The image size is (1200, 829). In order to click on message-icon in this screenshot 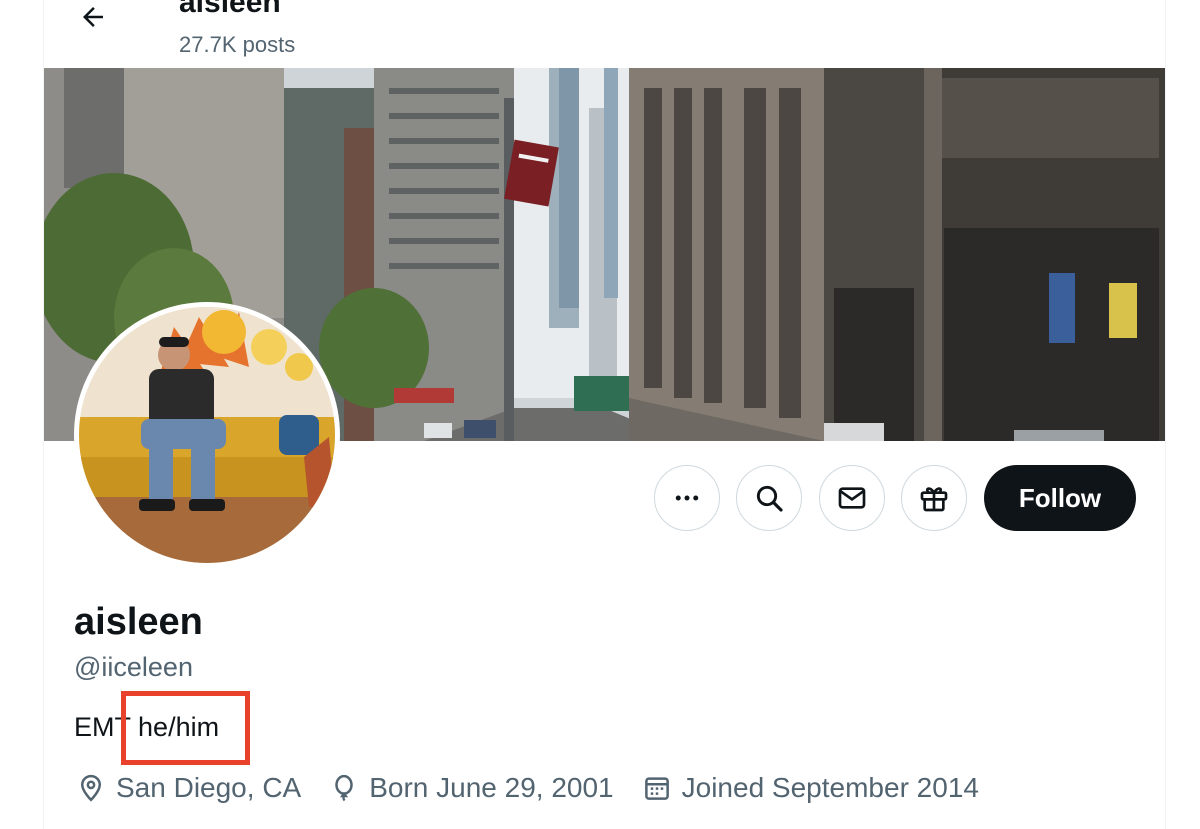, I will do `click(852, 498)`.